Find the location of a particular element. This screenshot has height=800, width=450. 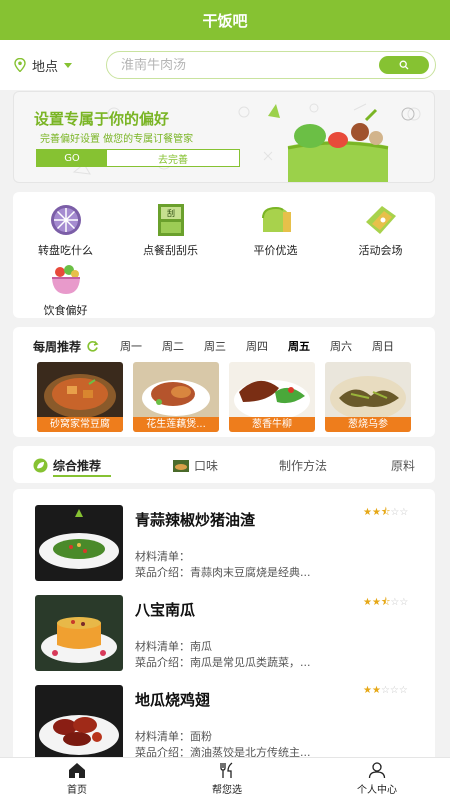

tab-day-7: 周日 is located at coordinates (393, 346).